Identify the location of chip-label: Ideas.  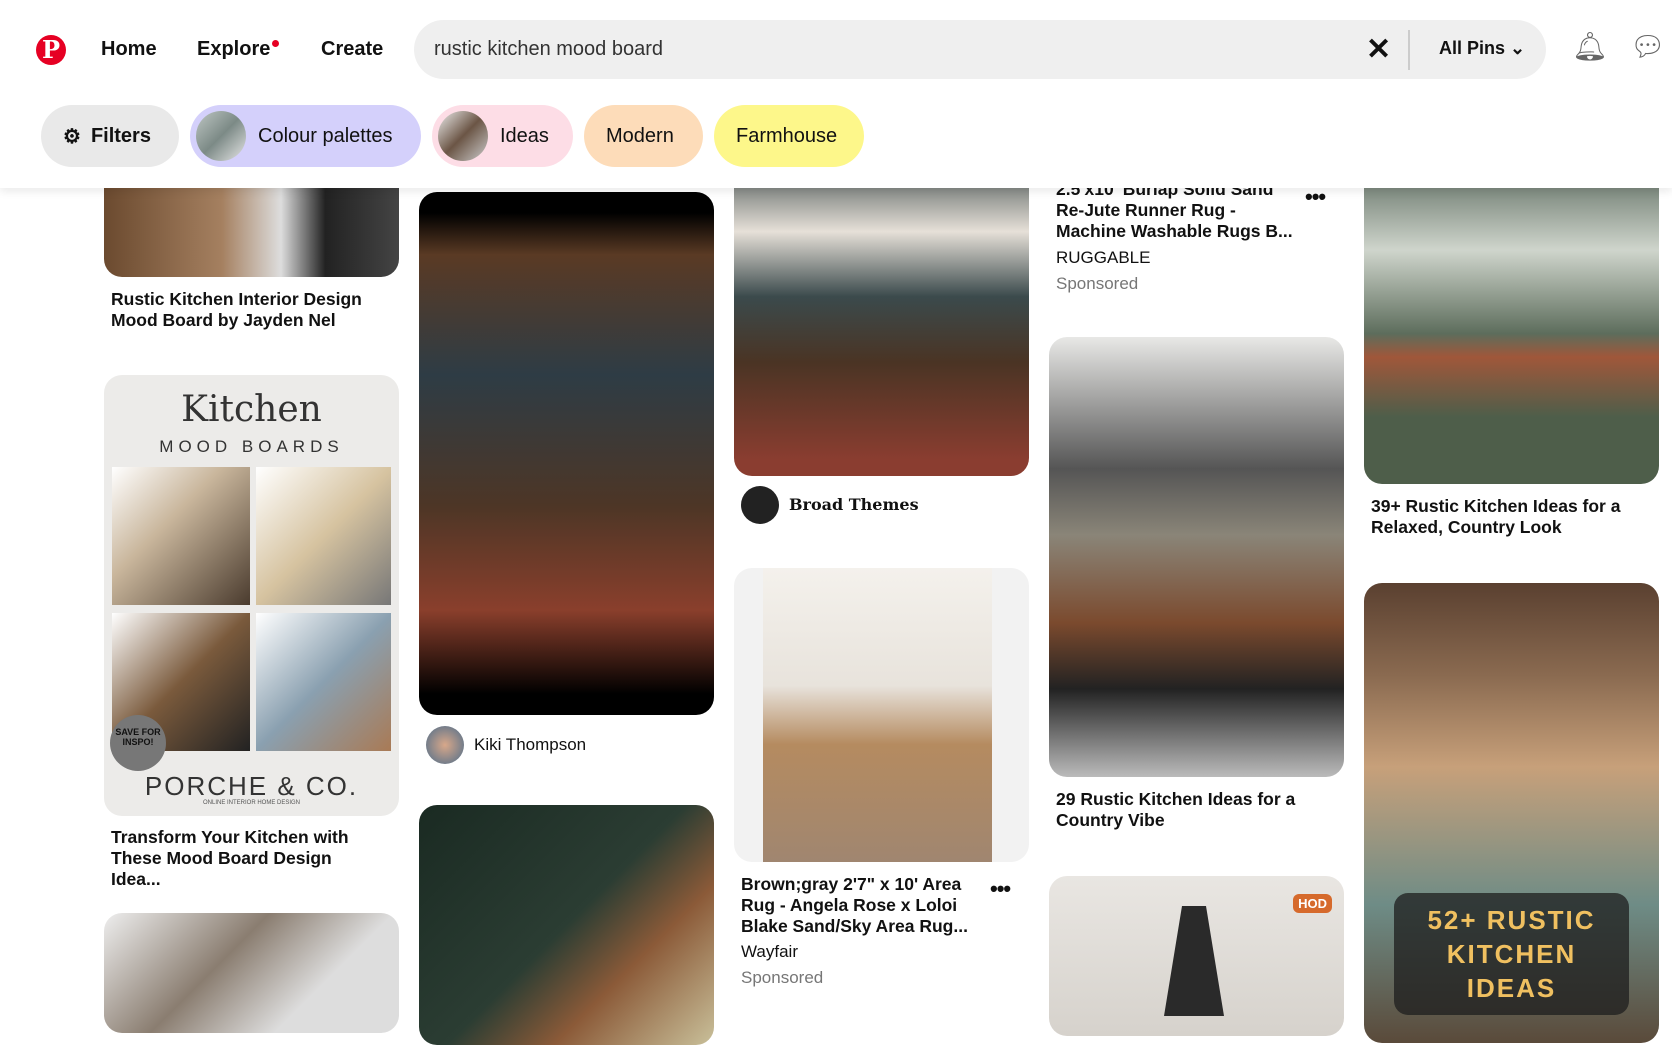
(524, 135).